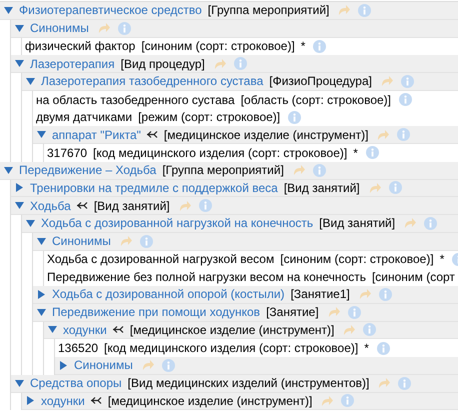  Describe the element at coordinates (292, 313) in the screenshot. I see `node-type: [Занятие]` at that location.